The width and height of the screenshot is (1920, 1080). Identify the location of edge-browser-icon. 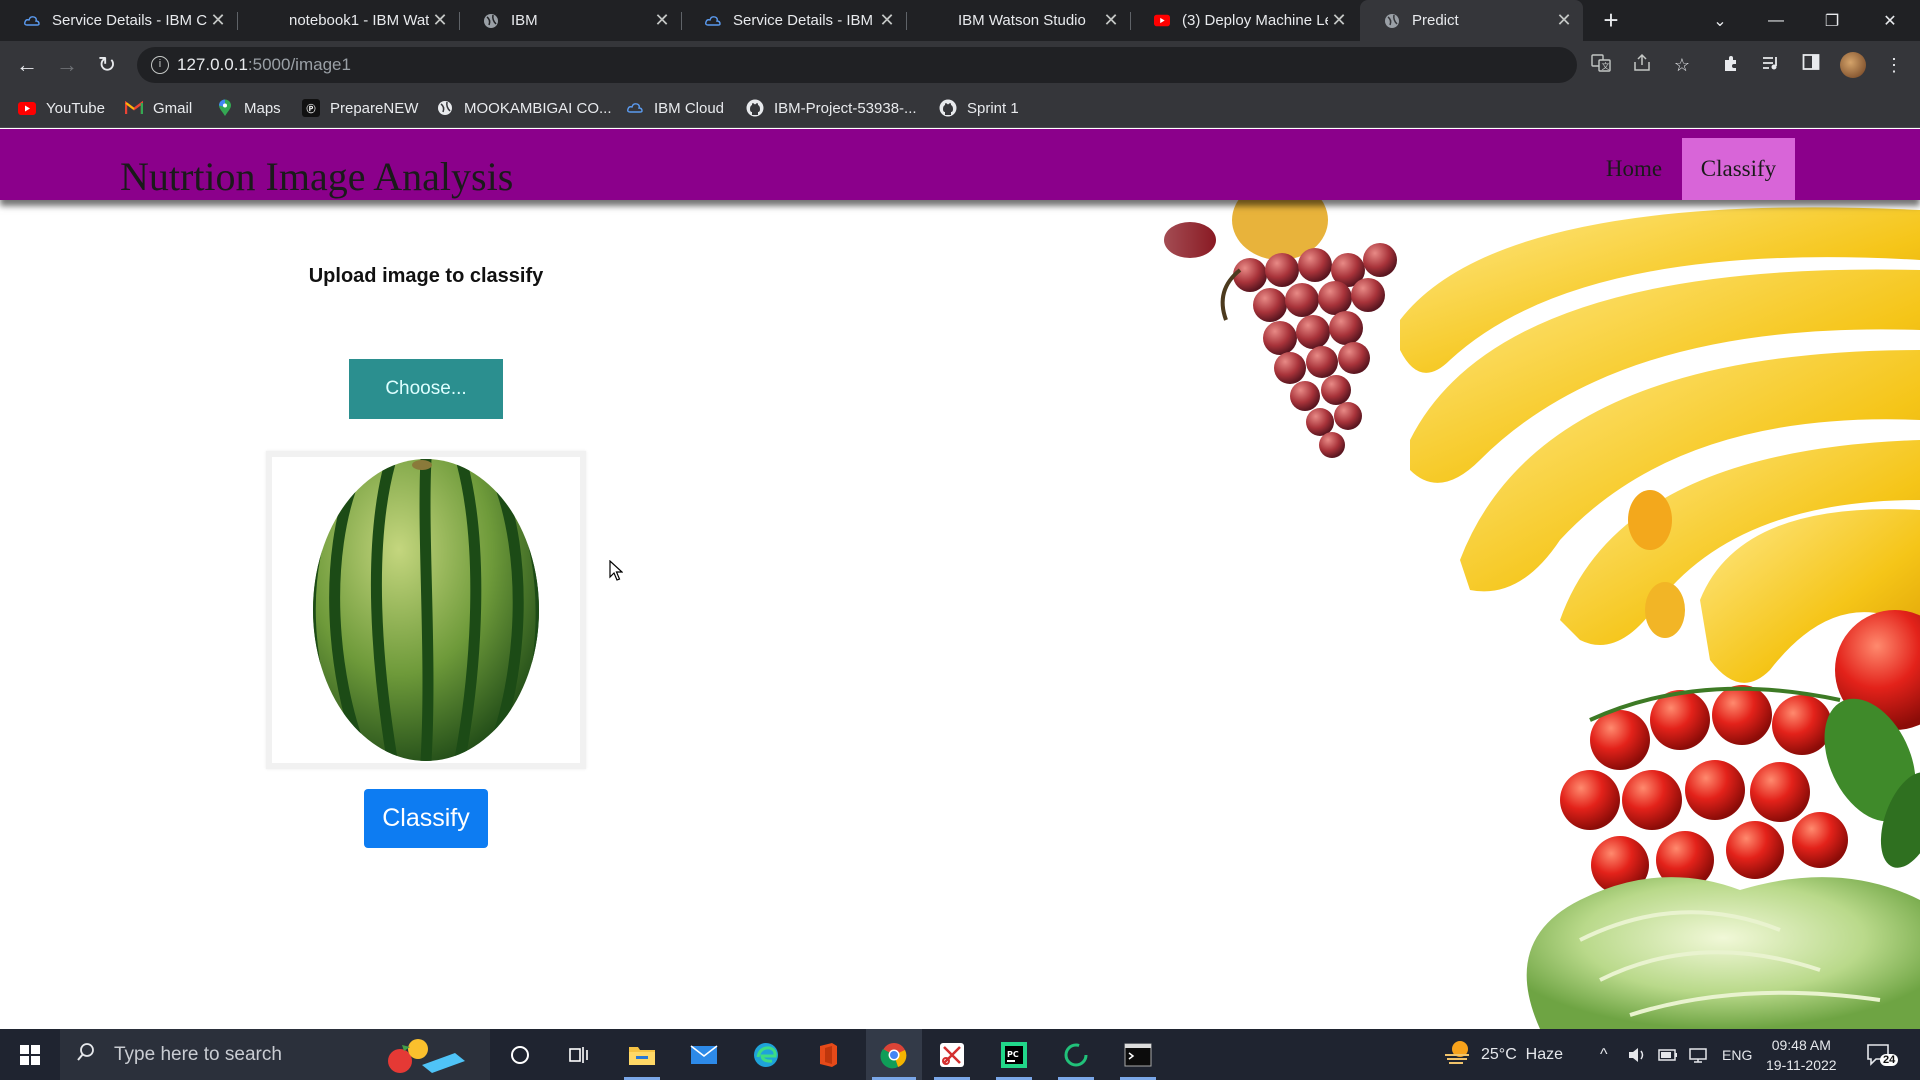
(766, 1054).